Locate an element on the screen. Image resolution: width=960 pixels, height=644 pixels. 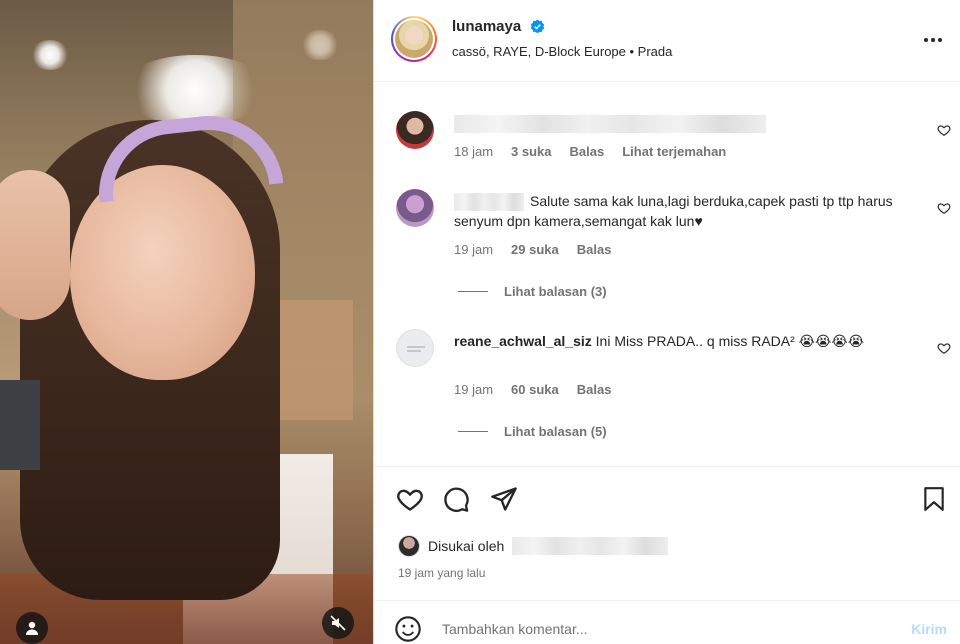
comment-meta: 19 jam 29 suka Balas is located at coordinates (532, 249).